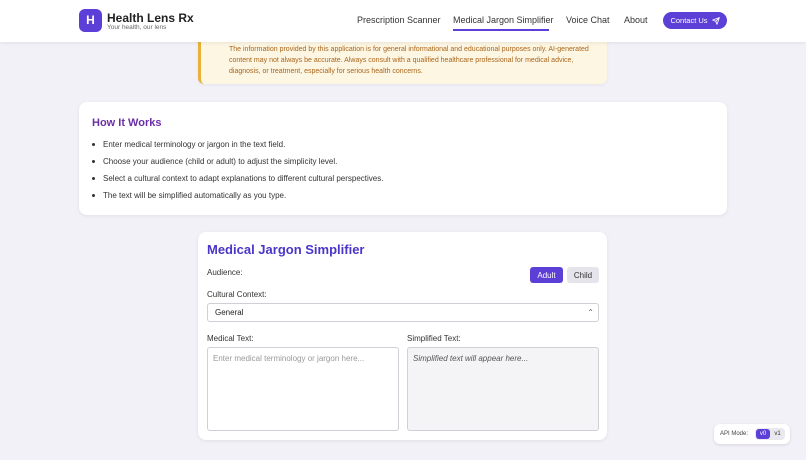 This screenshot has width=806, height=460. What do you see at coordinates (583, 275) in the screenshot?
I see `audience-child-button: Child` at bounding box center [583, 275].